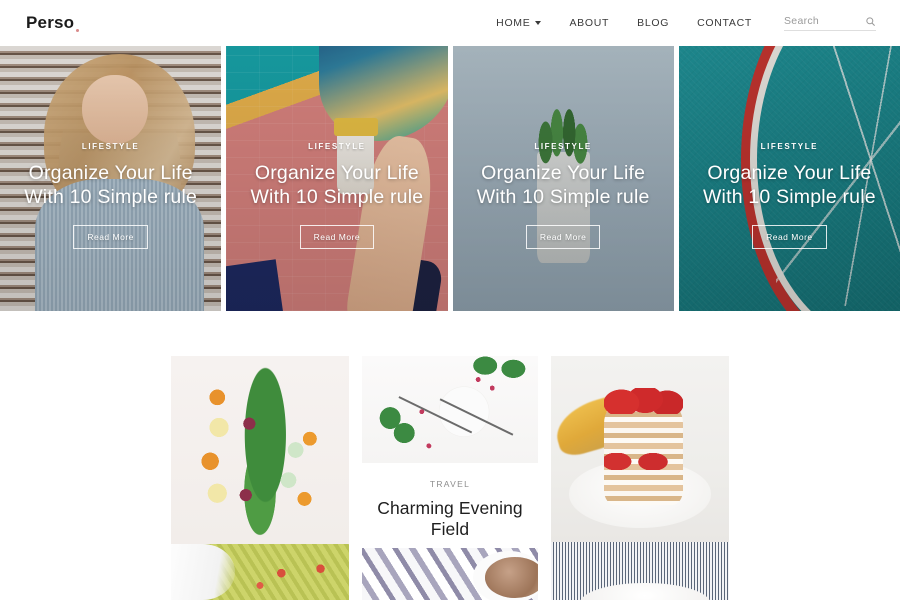 This screenshot has width=900, height=600. Describe the element at coordinates (450, 519) in the screenshot. I see `post-title: Charming Evening Field` at that location.